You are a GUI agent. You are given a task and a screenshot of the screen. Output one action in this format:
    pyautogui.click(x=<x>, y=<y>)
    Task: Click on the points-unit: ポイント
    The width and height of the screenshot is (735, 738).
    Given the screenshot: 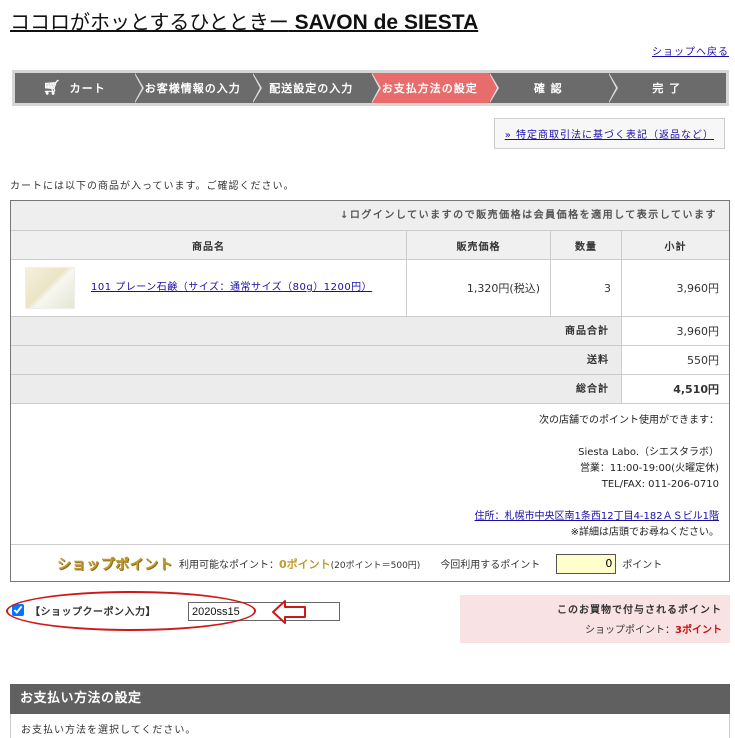 What is the action you would take?
    pyautogui.click(x=642, y=565)
    